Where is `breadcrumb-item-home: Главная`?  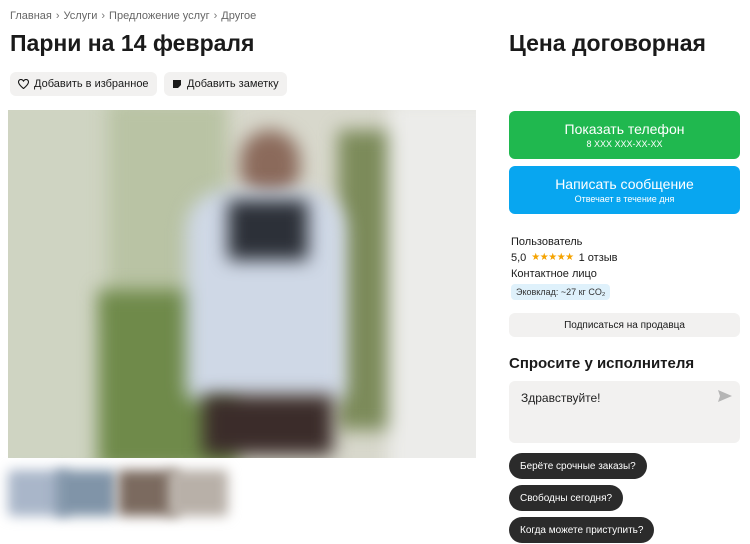
breadcrumb-item-home: Главная is located at coordinates (31, 16).